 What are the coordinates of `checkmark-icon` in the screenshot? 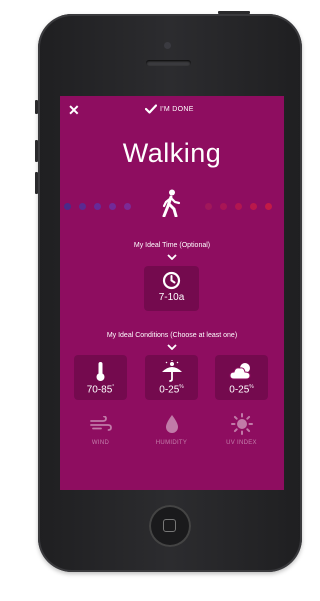 It's located at (151, 109).